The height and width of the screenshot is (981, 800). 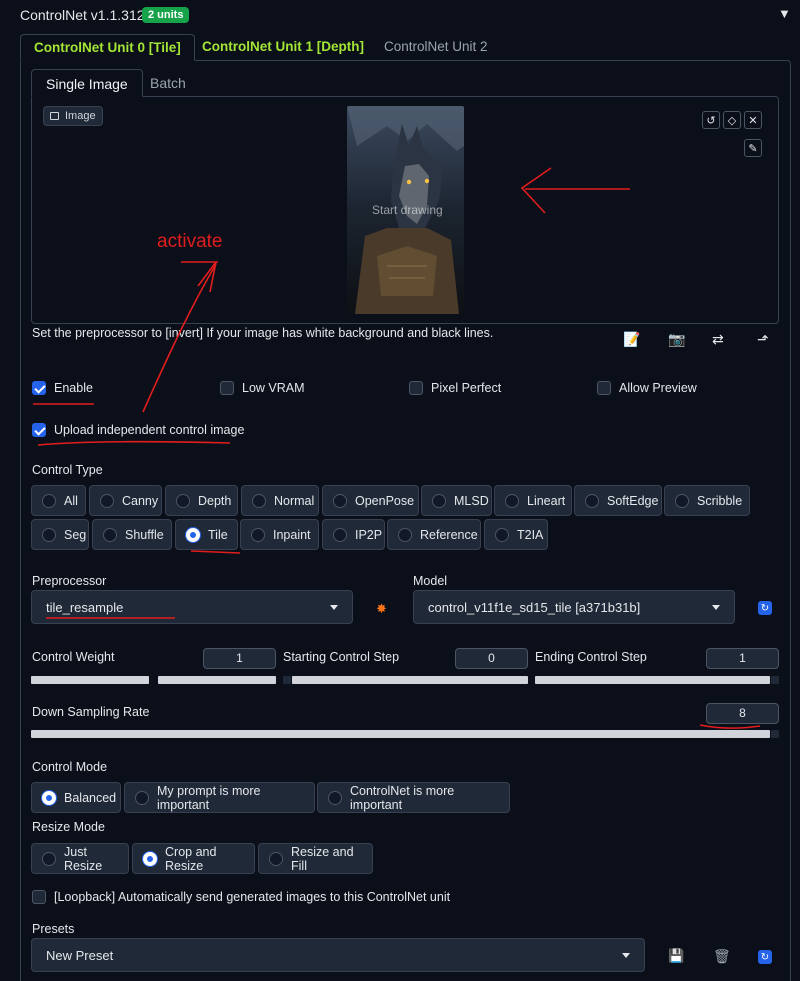 What do you see at coordinates (201, 500) in the screenshot?
I see `control-type-depth: Depth` at bounding box center [201, 500].